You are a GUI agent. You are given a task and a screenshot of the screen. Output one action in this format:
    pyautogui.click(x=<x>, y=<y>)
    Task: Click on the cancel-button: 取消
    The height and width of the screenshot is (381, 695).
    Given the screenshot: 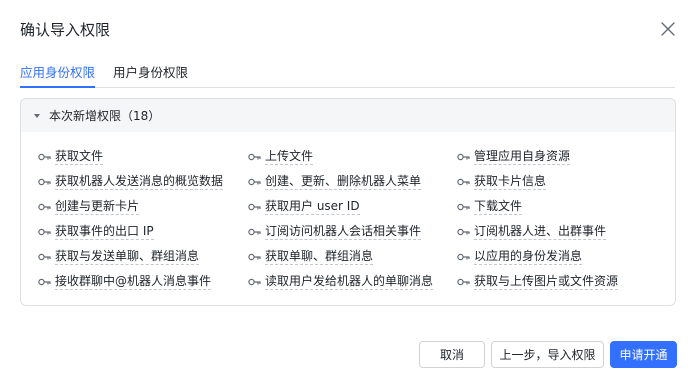 What is the action you would take?
    pyautogui.click(x=452, y=354)
    